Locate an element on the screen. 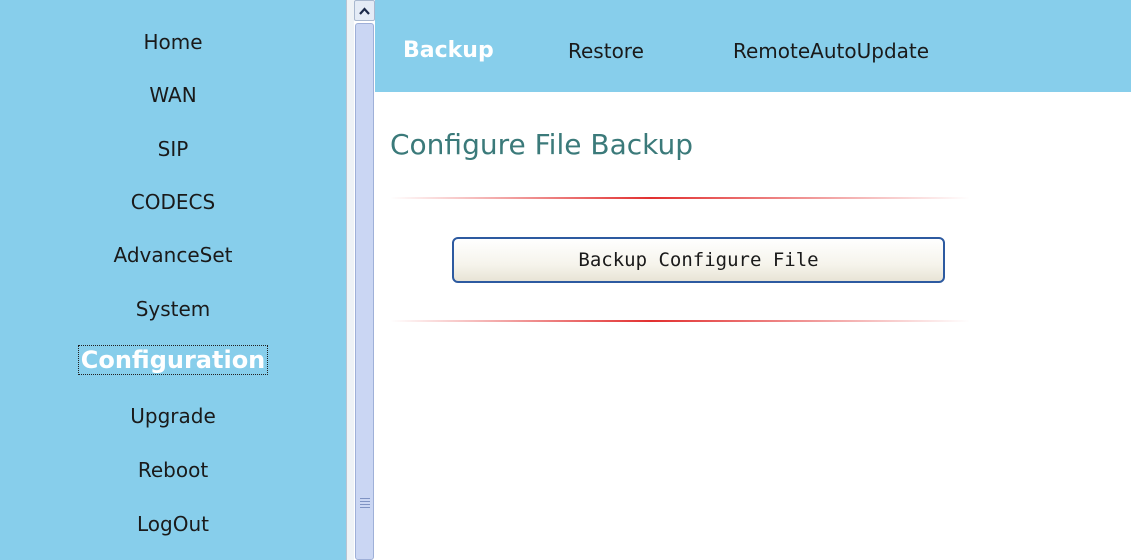  sidebar-item-label: Home is located at coordinates (173, 42).